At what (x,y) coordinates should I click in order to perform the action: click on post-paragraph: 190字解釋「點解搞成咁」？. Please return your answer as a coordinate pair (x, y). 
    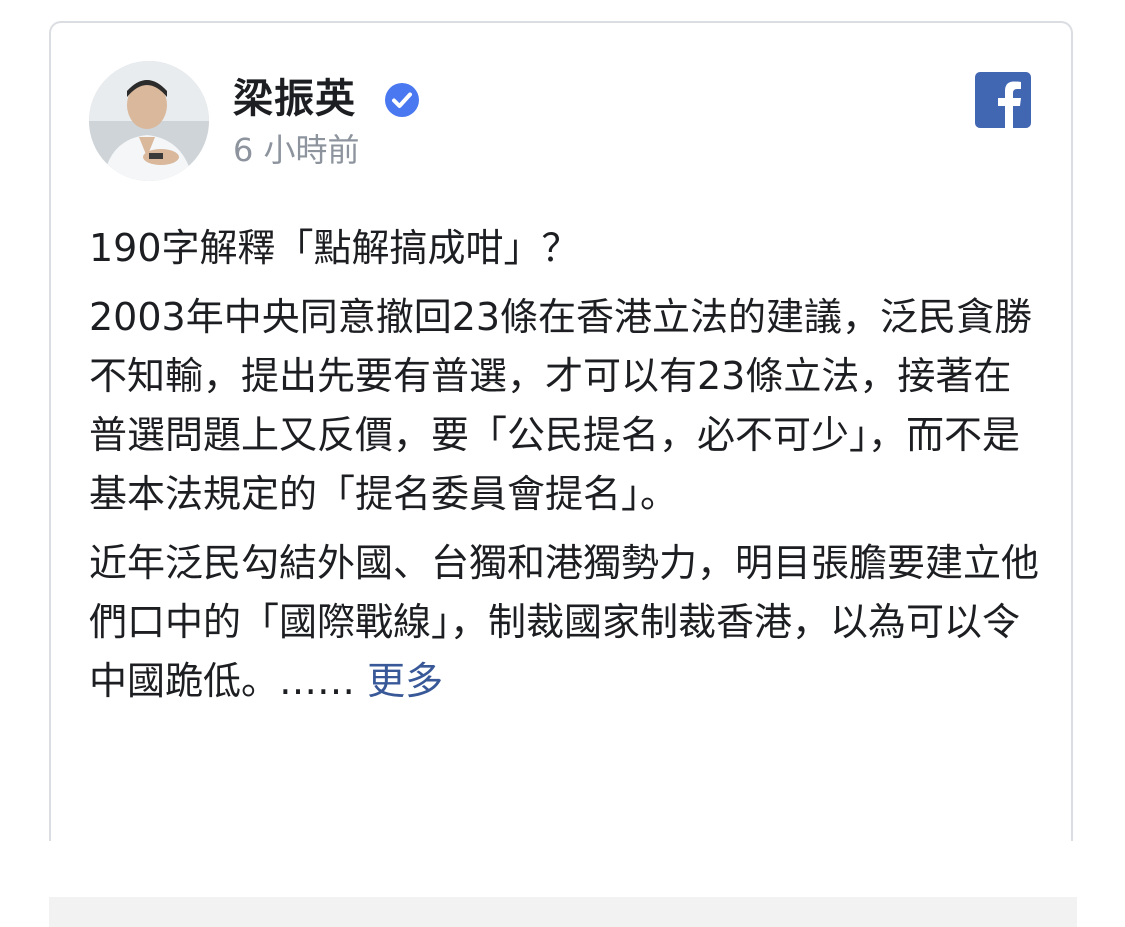
    Looking at the image, I should click on (334, 248).